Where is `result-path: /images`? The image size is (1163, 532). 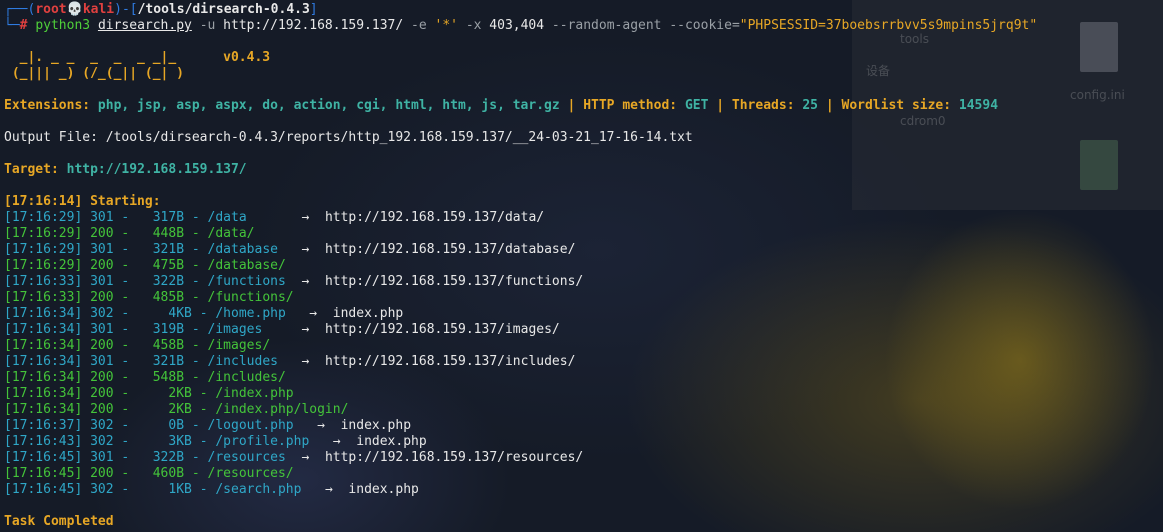 result-path: /images is located at coordinates (246, 329).